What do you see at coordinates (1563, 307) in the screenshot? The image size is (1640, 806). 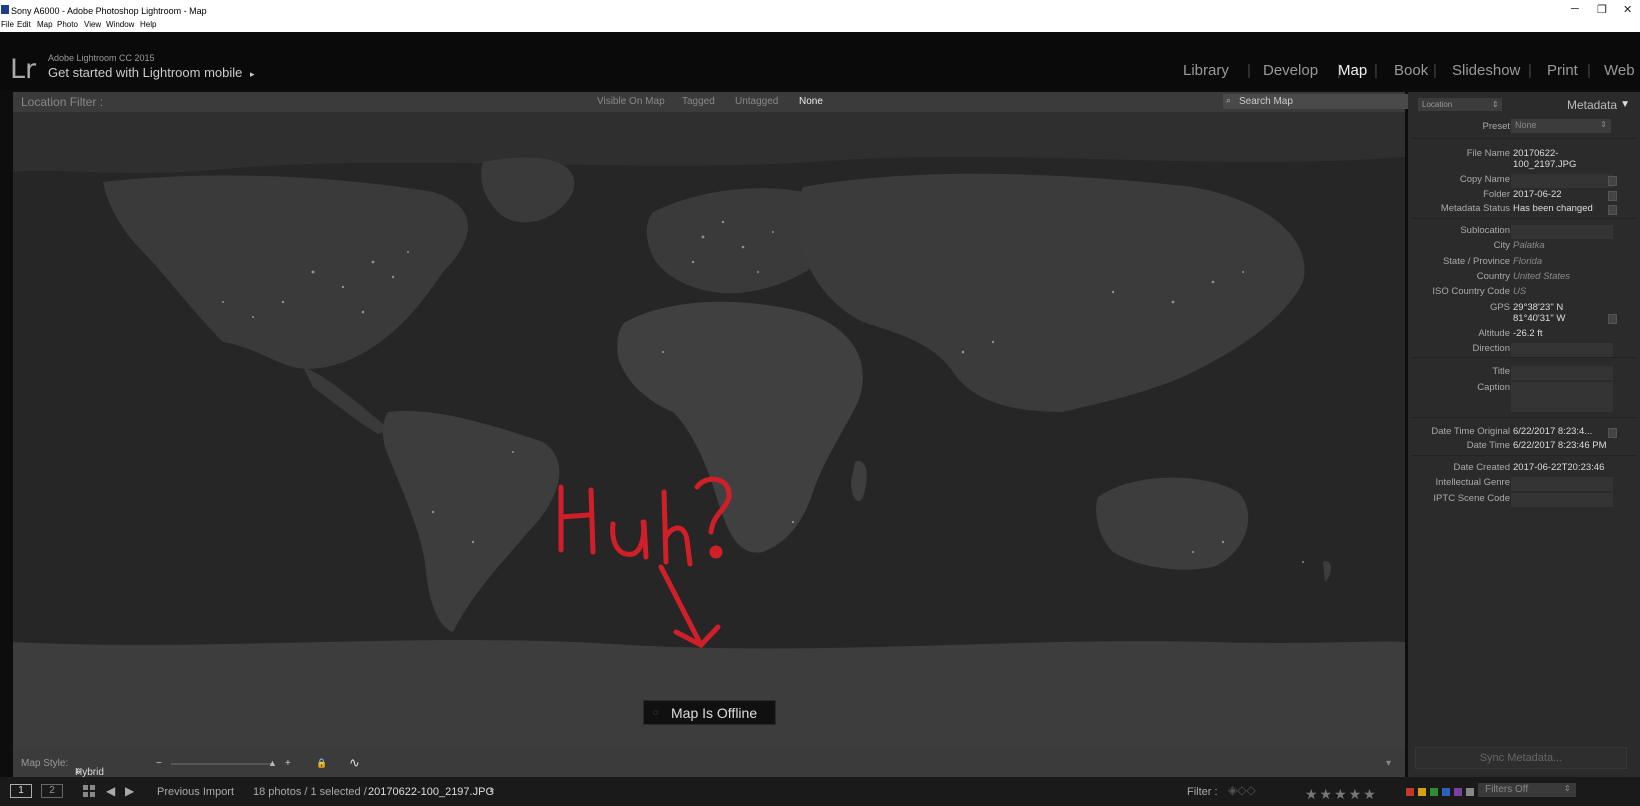 I see `gps-latitude-value: 29°38'23" N` at bounding box center [1563, 307].